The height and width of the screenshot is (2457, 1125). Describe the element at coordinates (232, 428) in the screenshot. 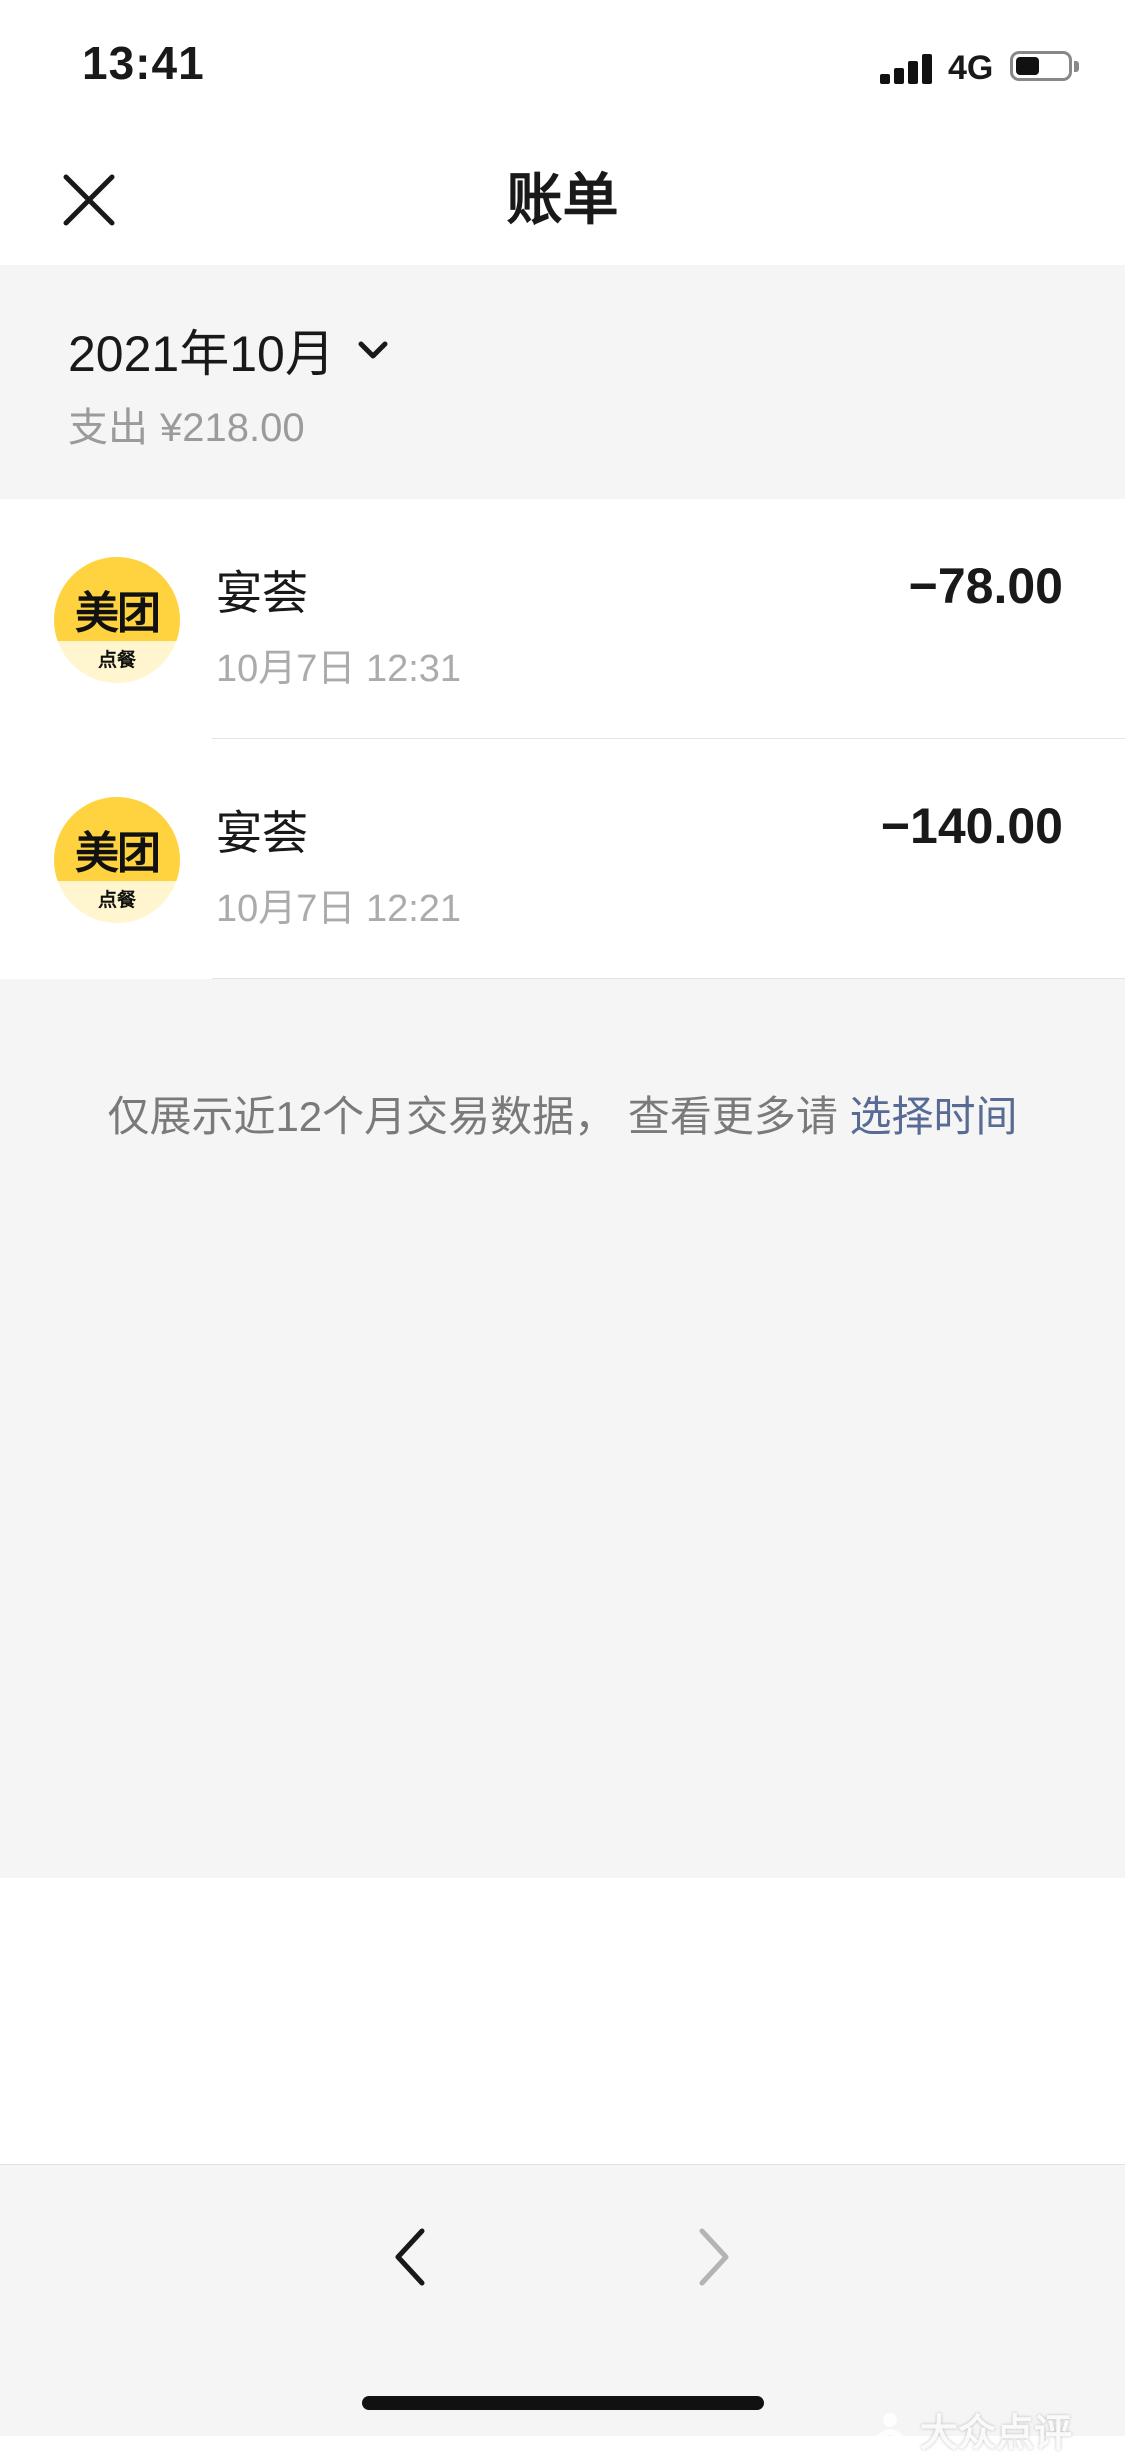

I see `expense-amount: ¥218.00` at that location.